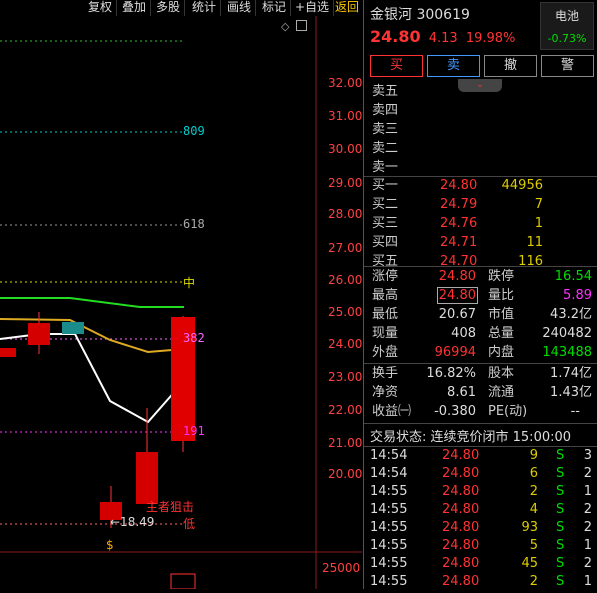 This screenshot has width=597, height=593. What do you see at coordinates (396, 66) in the screenshot?
I see `buy-button: 买` at bounding box center [396, 66].